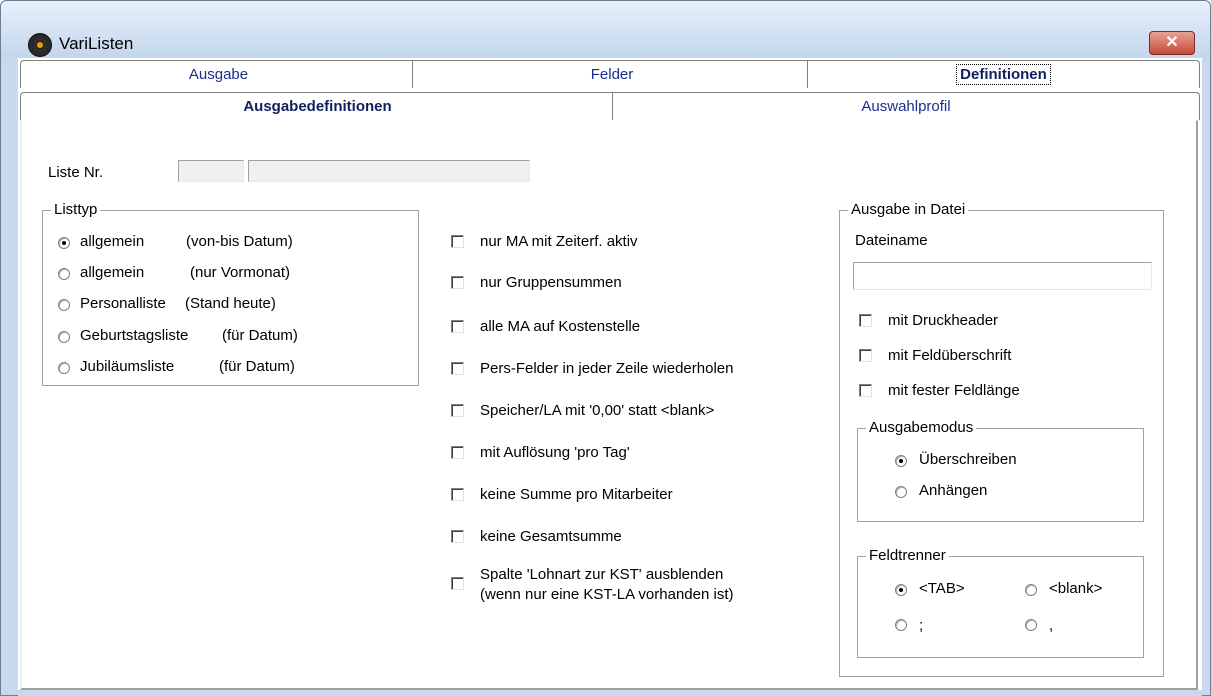 The height and width of the screenshot is (696, 1211). I want to click on dateiname-label: Dateiname, so click(891, 240).